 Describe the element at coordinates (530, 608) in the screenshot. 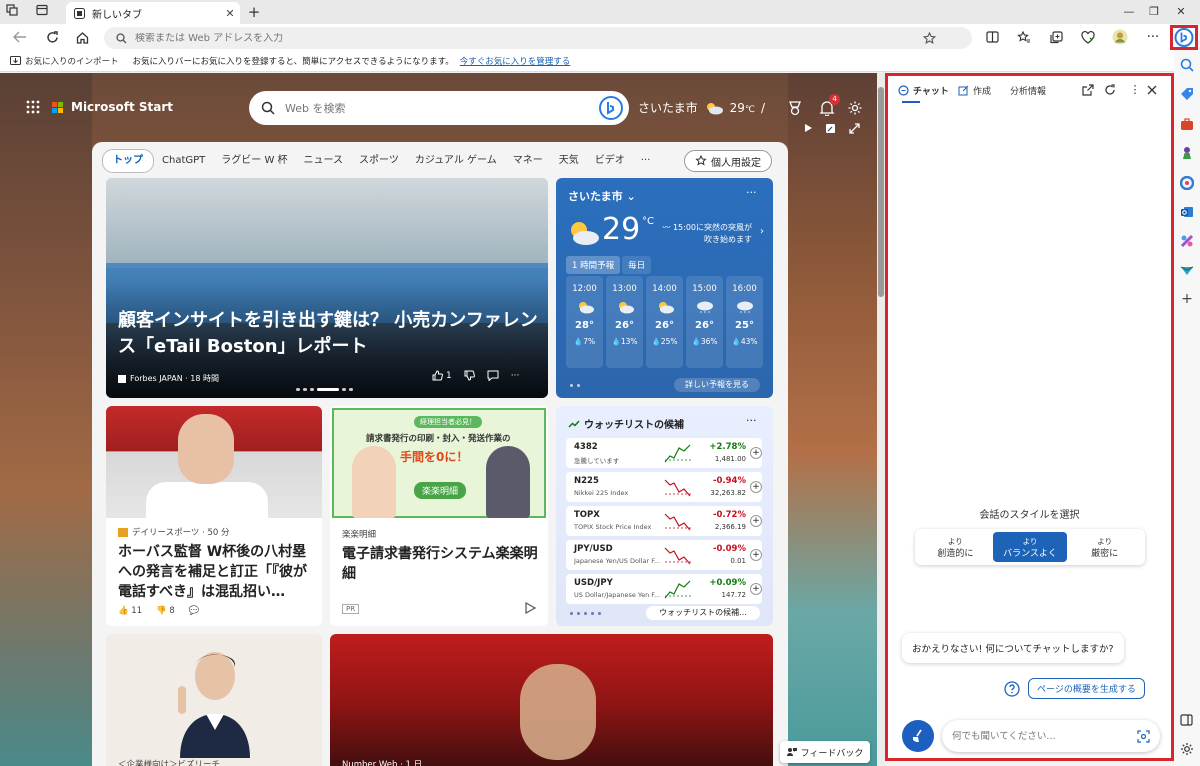

I see `play-icon` at that location.